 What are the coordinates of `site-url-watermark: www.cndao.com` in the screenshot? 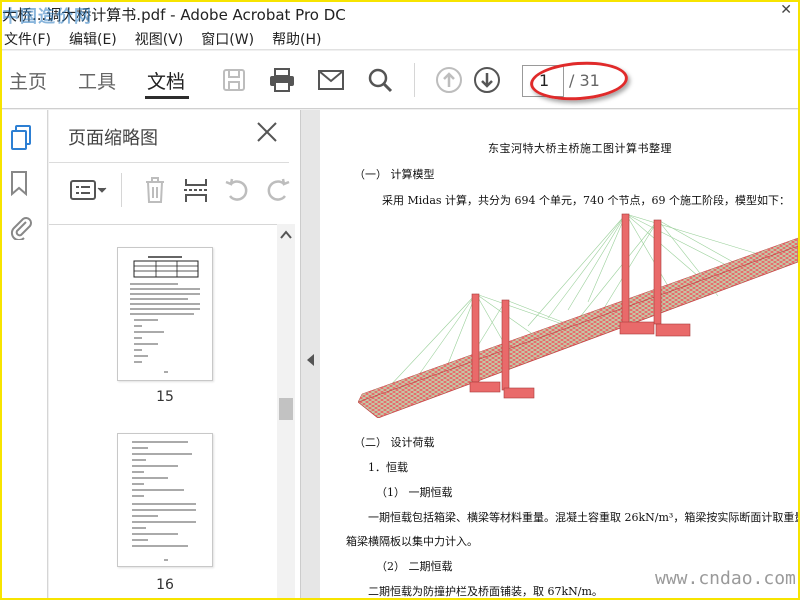 It's located at (725, 578).